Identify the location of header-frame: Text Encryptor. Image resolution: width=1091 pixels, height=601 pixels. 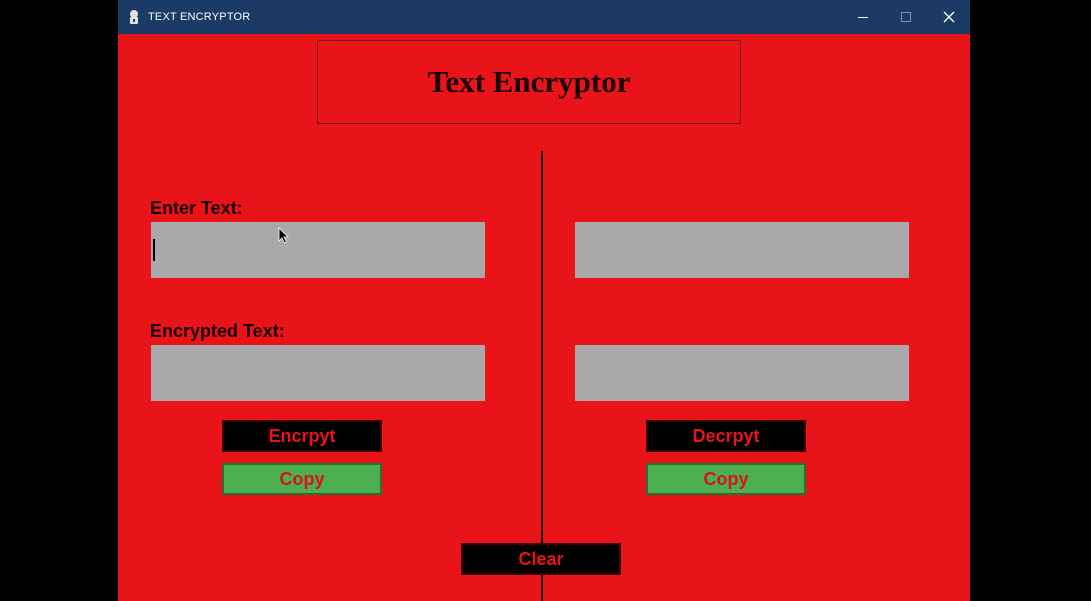
(529, 82).